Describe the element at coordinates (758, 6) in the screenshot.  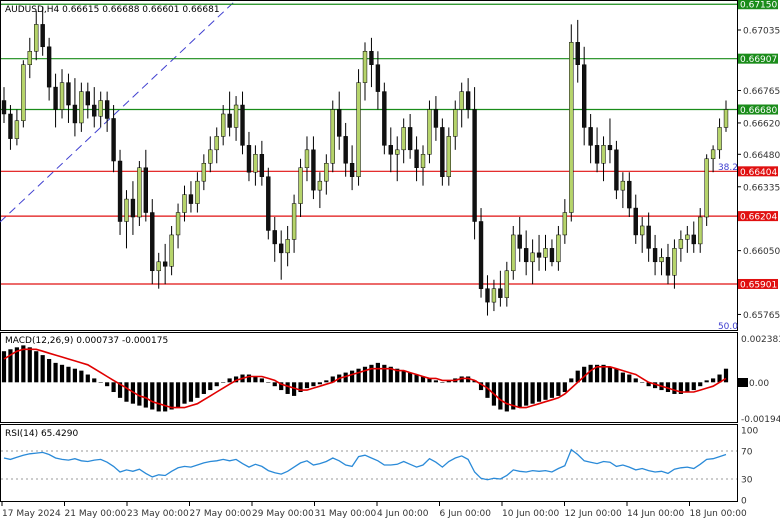
I see `price-level-label: 0.67150` at that location.